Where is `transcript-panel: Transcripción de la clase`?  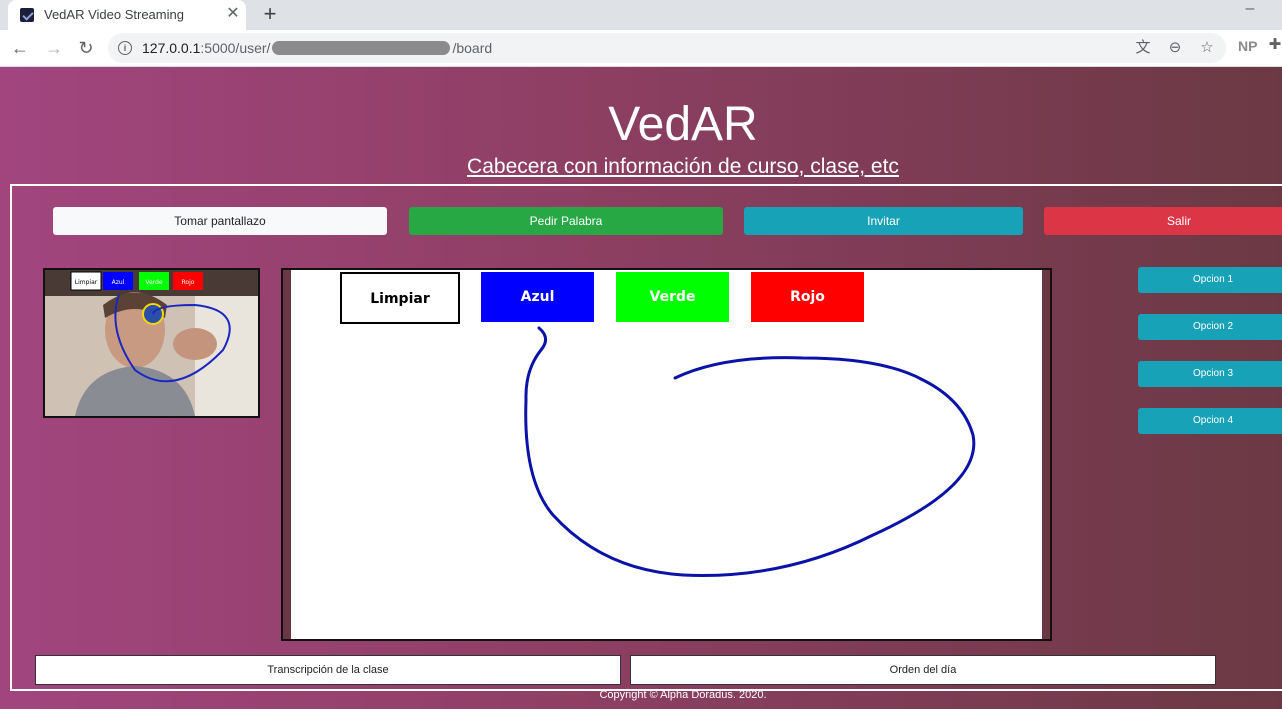
transcript-panel: Transcripción de la clase is located at coordinates (328, 670).